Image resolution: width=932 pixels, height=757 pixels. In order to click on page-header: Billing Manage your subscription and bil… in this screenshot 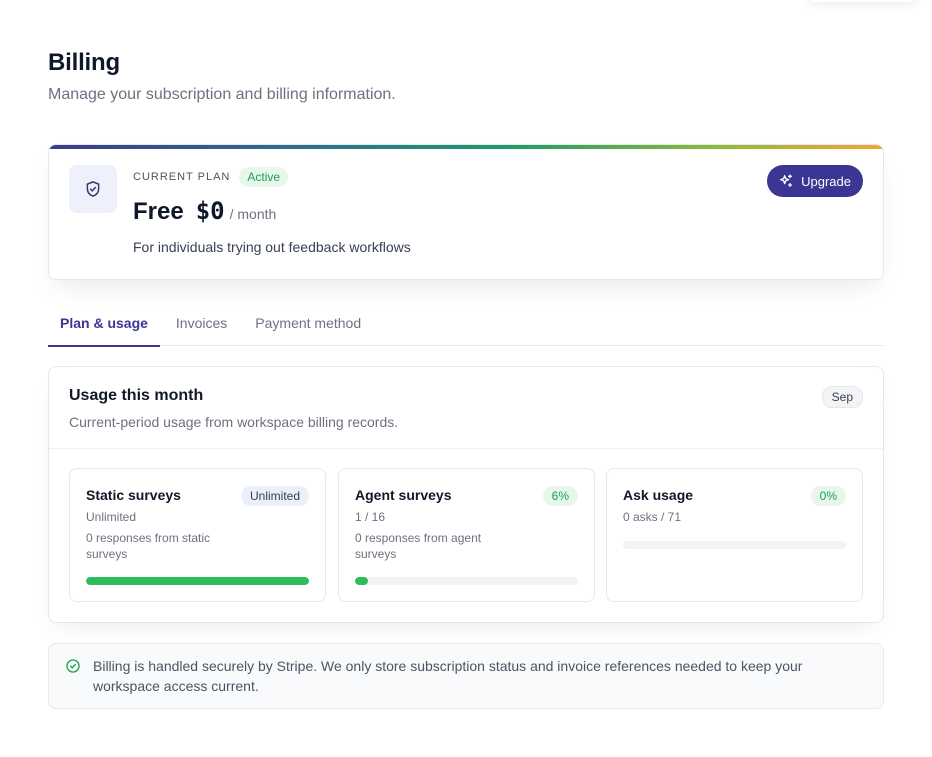, I will do `click(222, 76)`.